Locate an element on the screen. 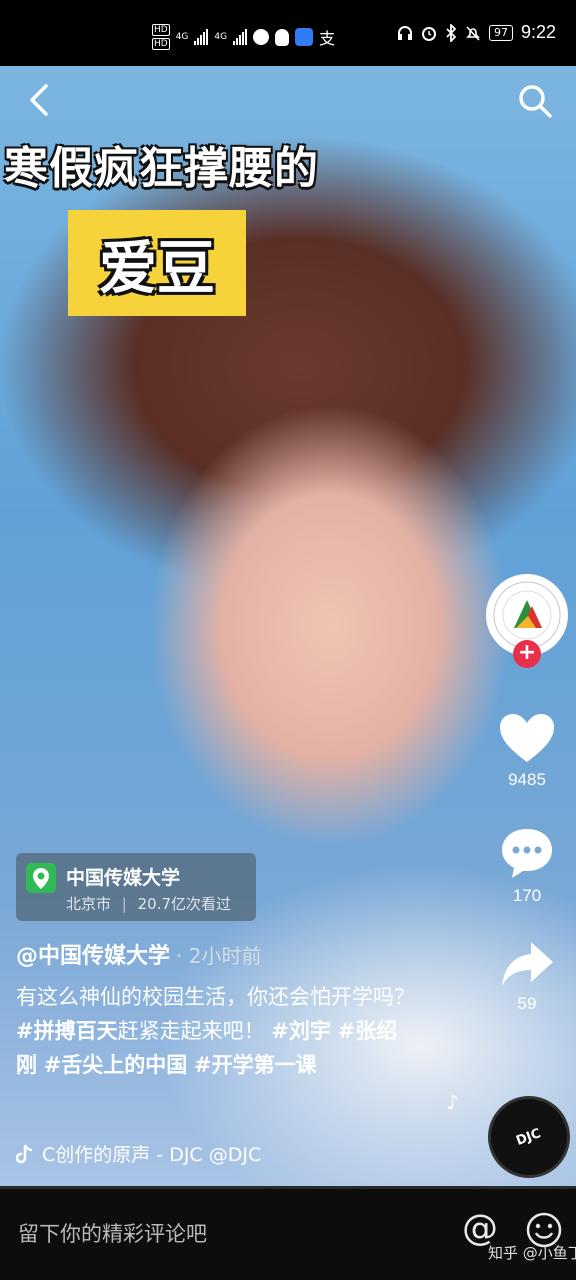 This screenshot has width=576, height=1280. back-icon is located at coordinates (39, 100).